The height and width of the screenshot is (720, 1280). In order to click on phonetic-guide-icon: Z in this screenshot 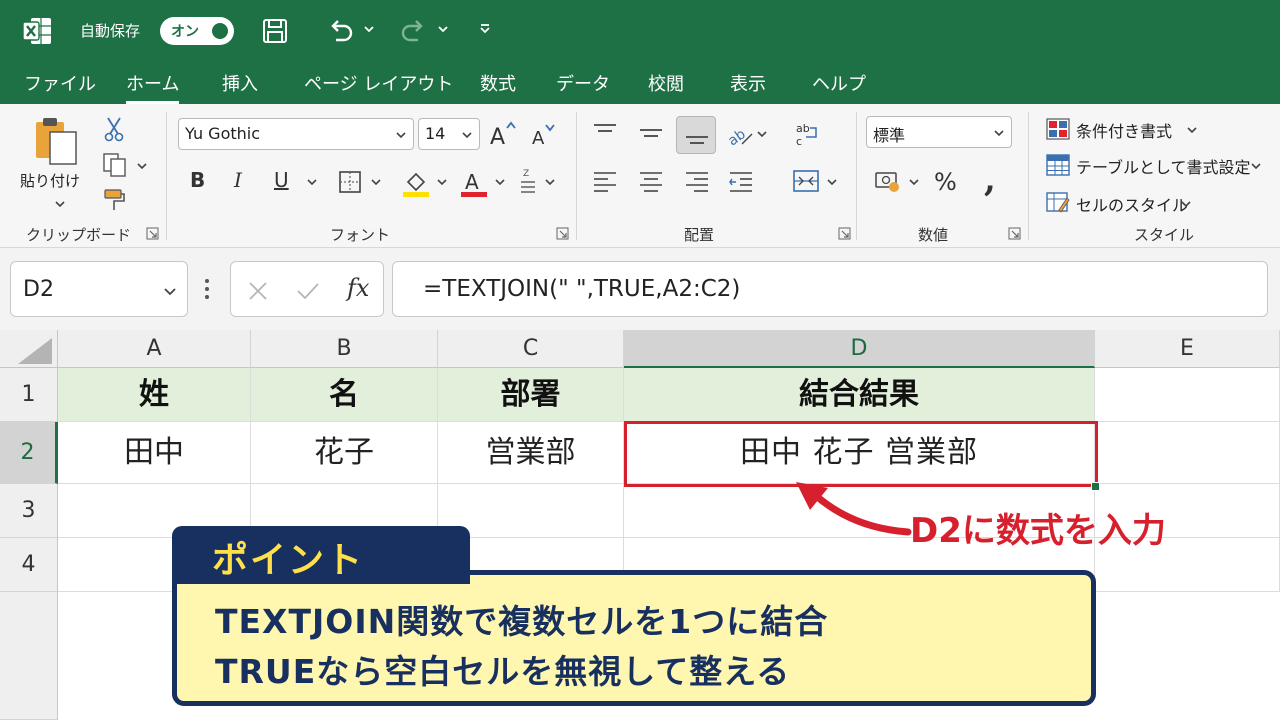, I will do `click(528, 181)`.